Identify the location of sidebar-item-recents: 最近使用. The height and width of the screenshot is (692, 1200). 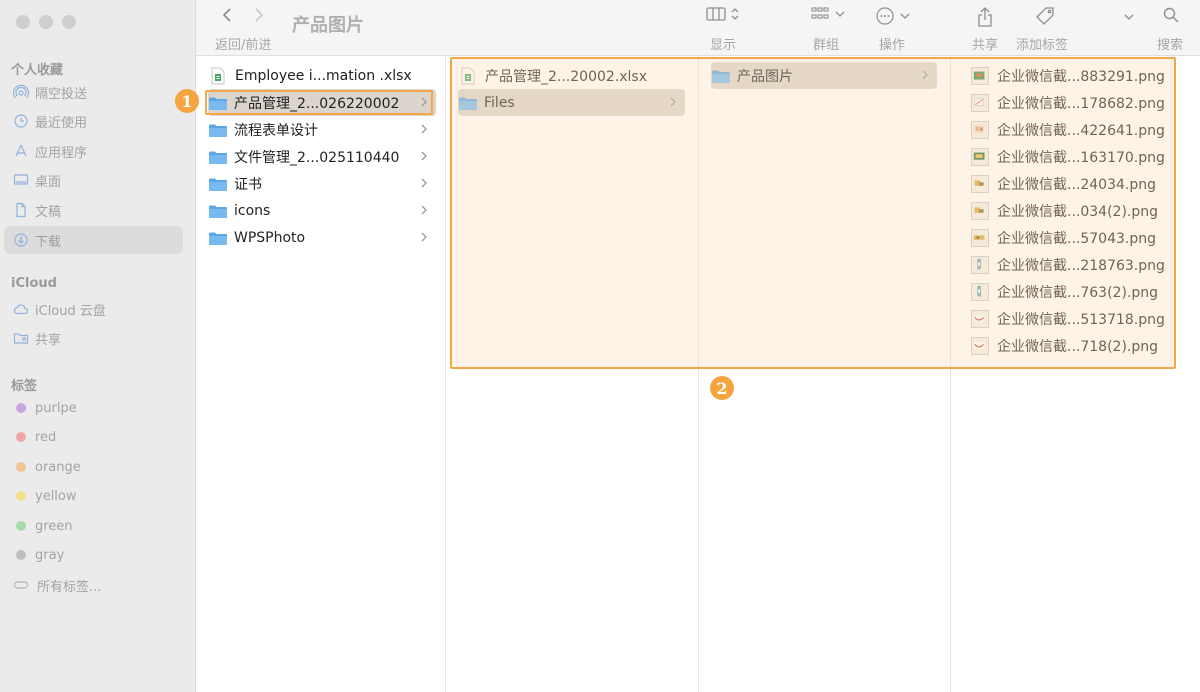
(93, 121).